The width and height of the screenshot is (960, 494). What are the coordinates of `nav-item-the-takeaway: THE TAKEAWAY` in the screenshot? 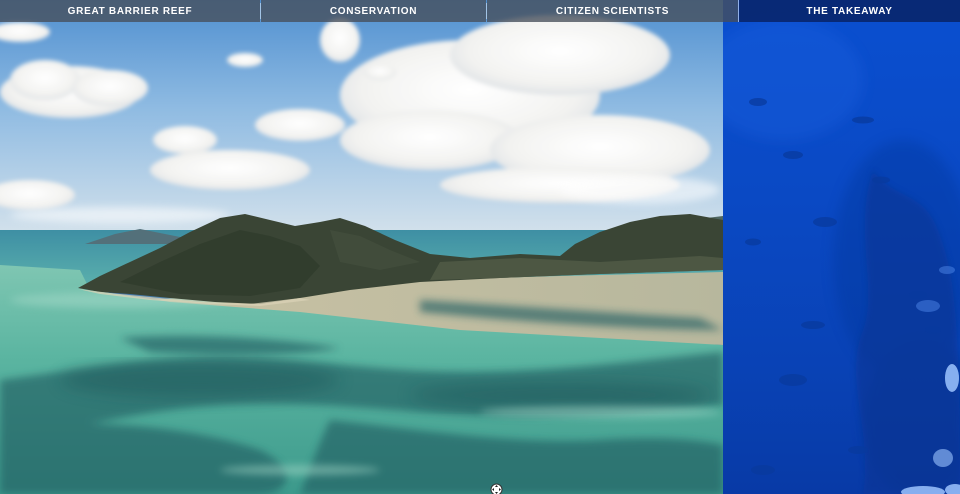 It's located at (849, 11).